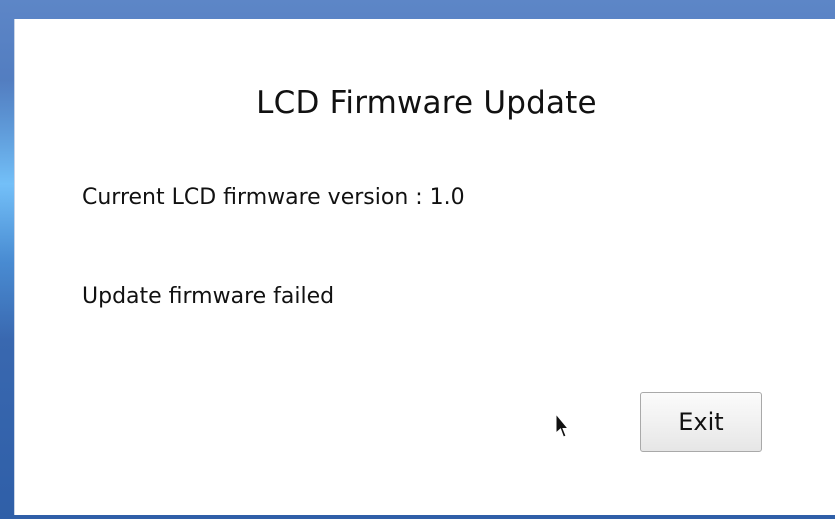 This screenshot has height=519, width=835. Describe the element at coordinates (562, 425) in the screenshot. I see `mouse-pointer-icon` at that location.